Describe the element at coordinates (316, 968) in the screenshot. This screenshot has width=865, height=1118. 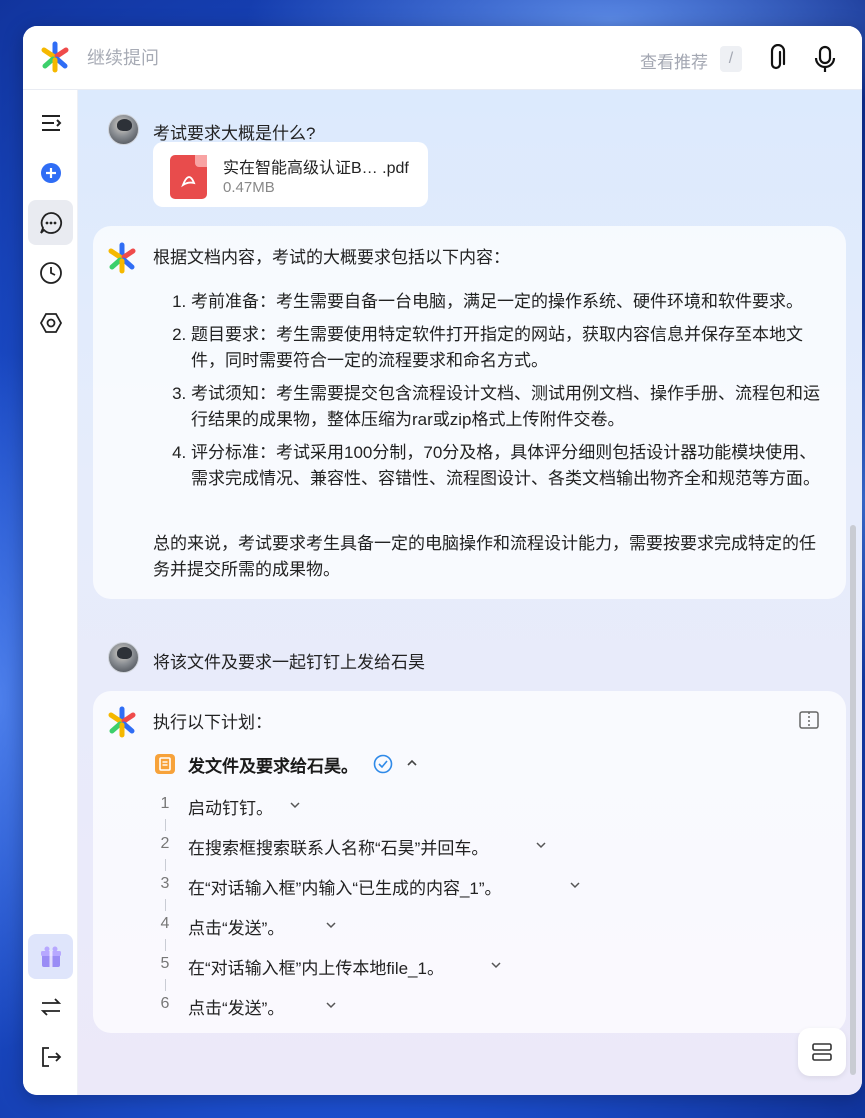
I see `step-label: 在“对话输入框”内上传本地file_1。` at that location.